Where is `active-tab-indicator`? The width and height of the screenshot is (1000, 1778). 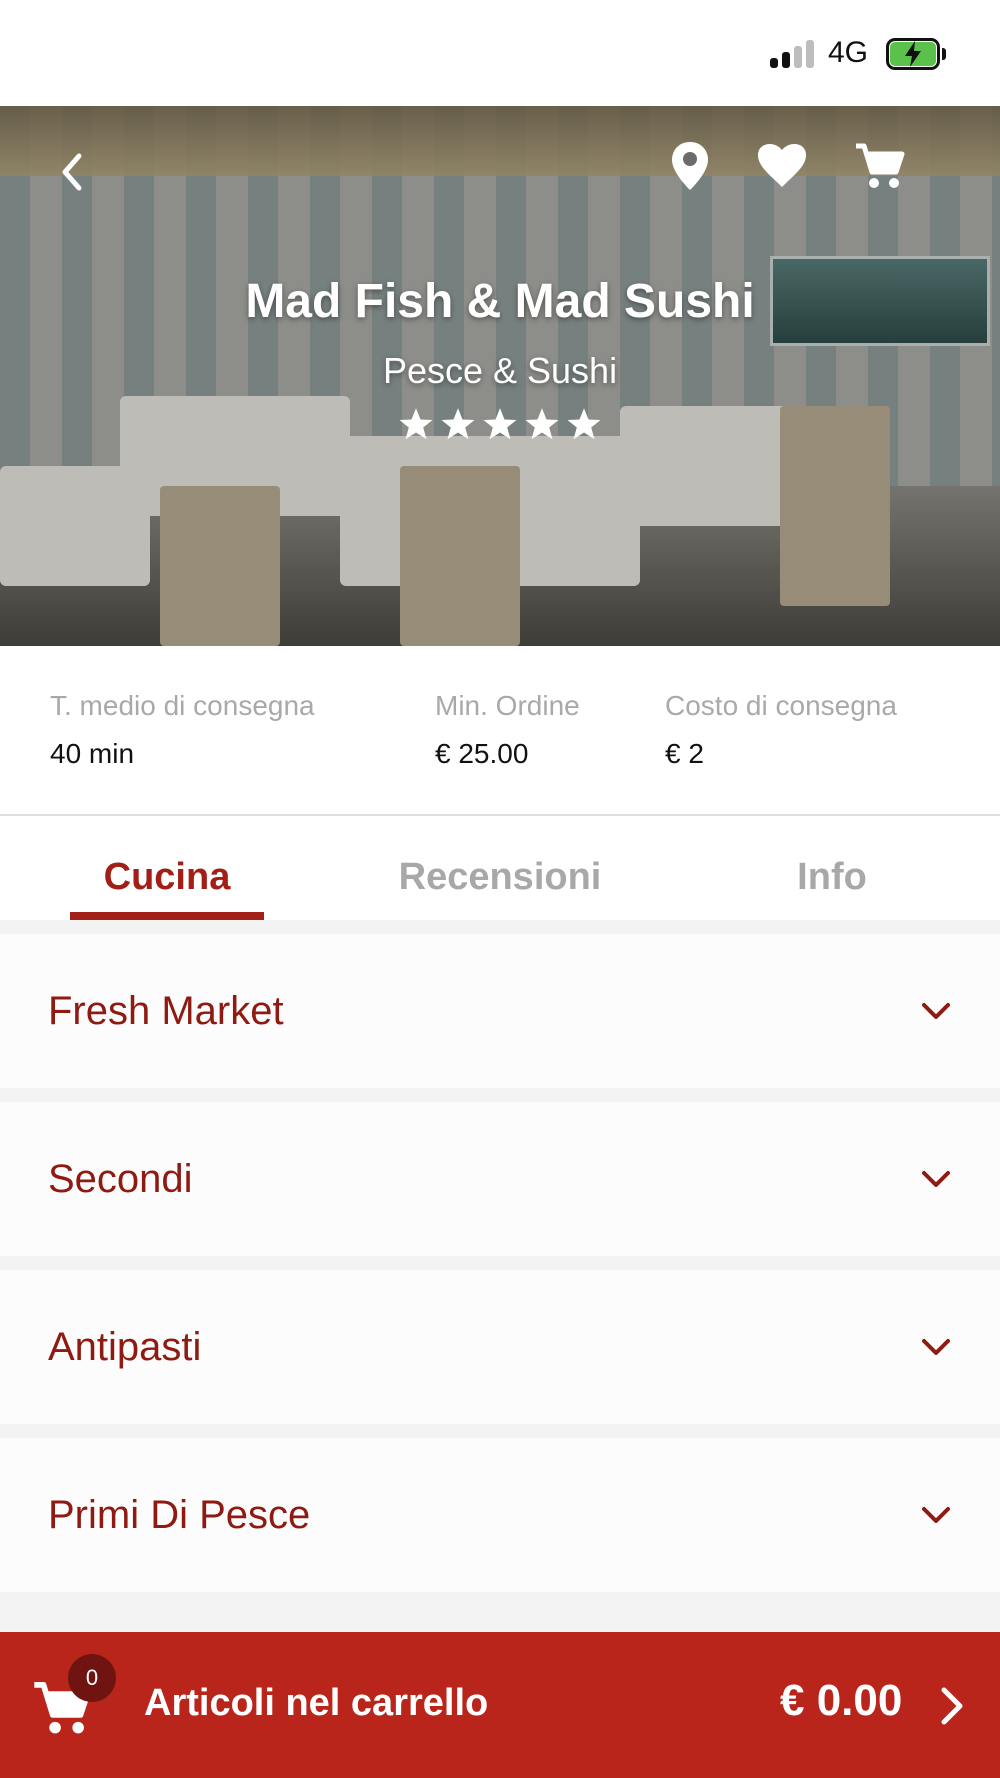 active-tab-indicator is located at coordinates (167, 916).